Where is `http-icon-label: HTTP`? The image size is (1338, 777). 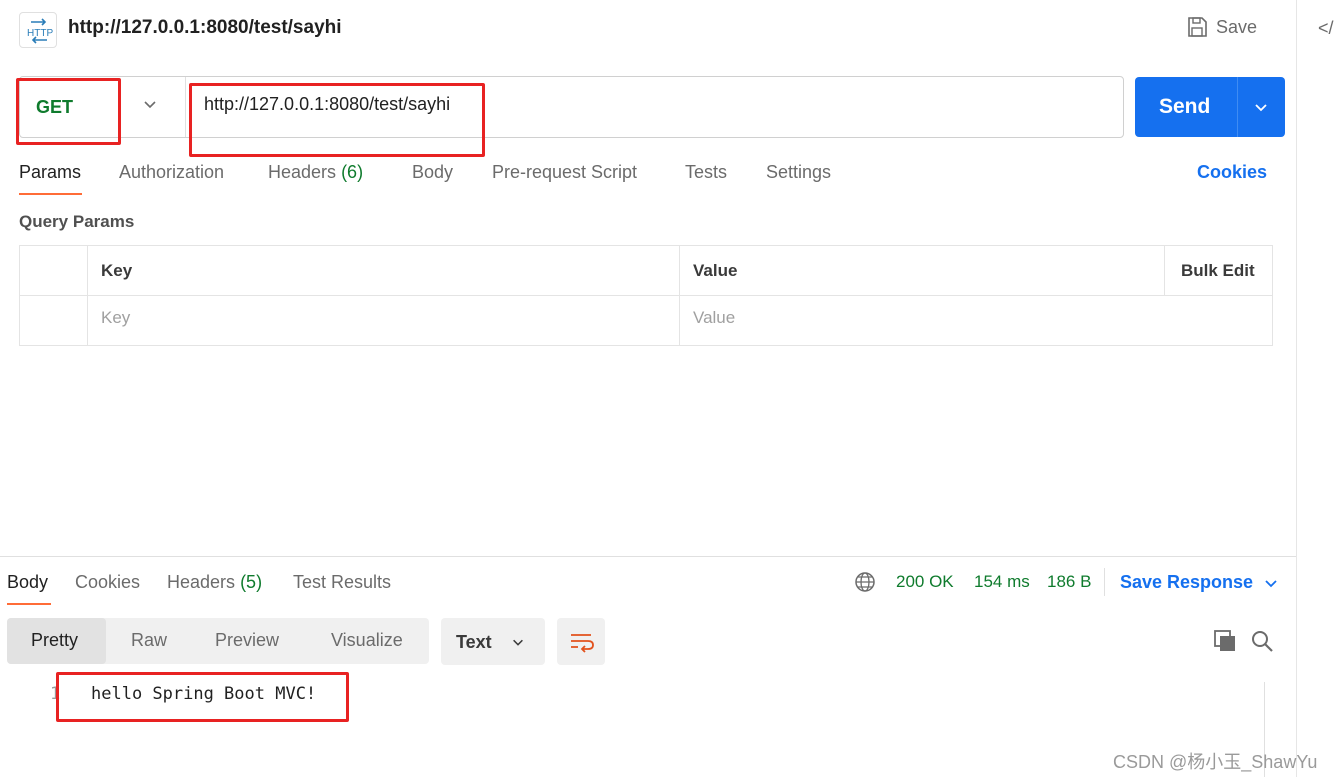
http-icon-label: HTTP is located at coordinates (40, 33).